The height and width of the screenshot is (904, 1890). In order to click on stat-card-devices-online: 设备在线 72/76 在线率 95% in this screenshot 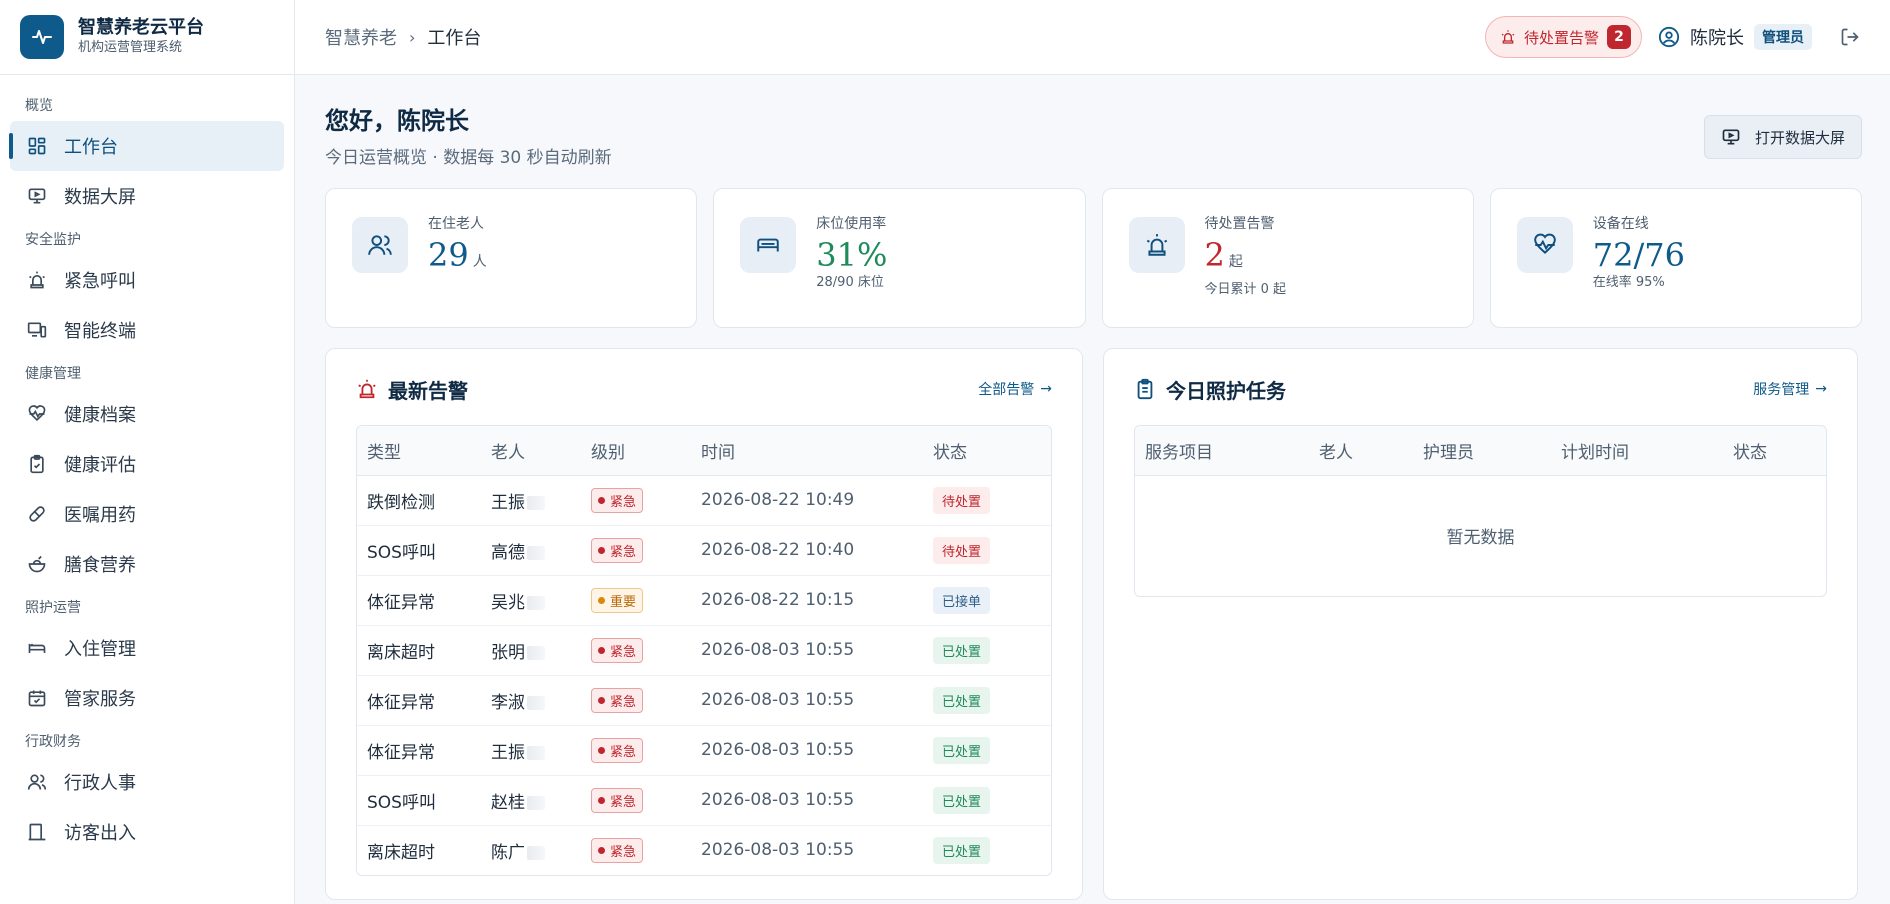, I will do `click(1675, 258)`.